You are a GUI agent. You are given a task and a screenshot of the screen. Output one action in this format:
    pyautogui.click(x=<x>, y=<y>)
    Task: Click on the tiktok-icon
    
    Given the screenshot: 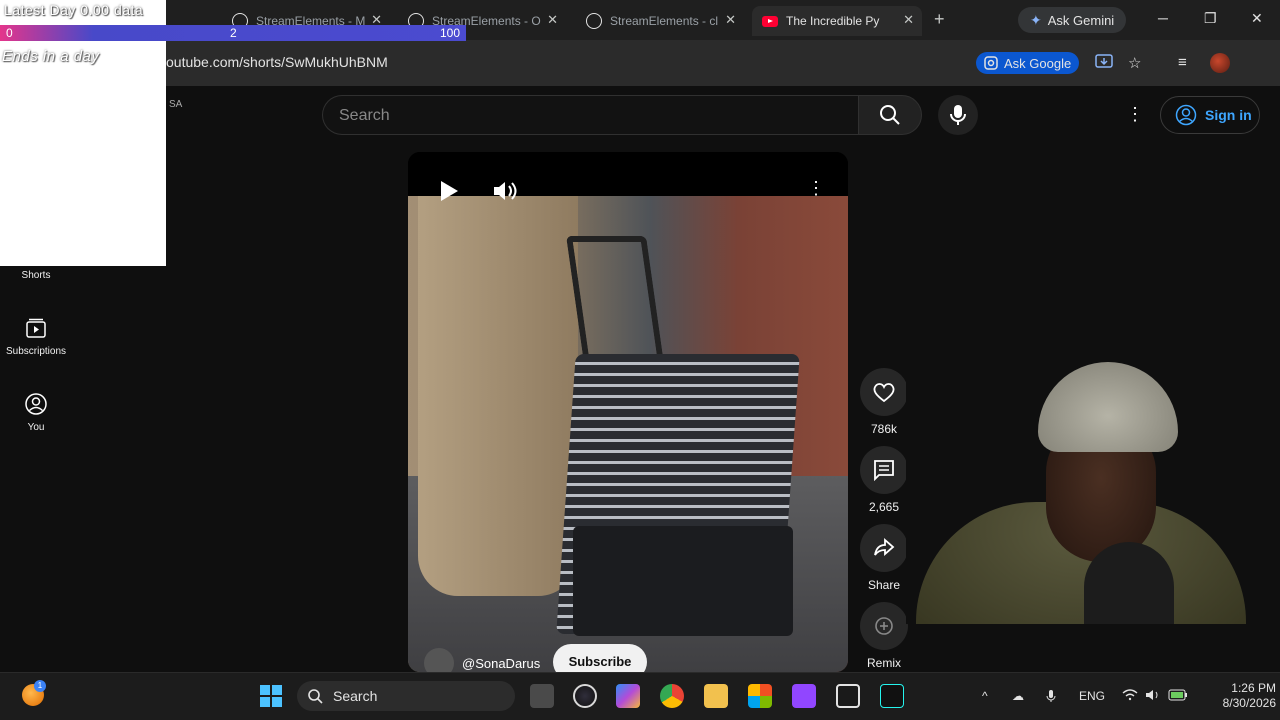 What is the action you would take?
    pyautogui.click(x=892, y=696)
    